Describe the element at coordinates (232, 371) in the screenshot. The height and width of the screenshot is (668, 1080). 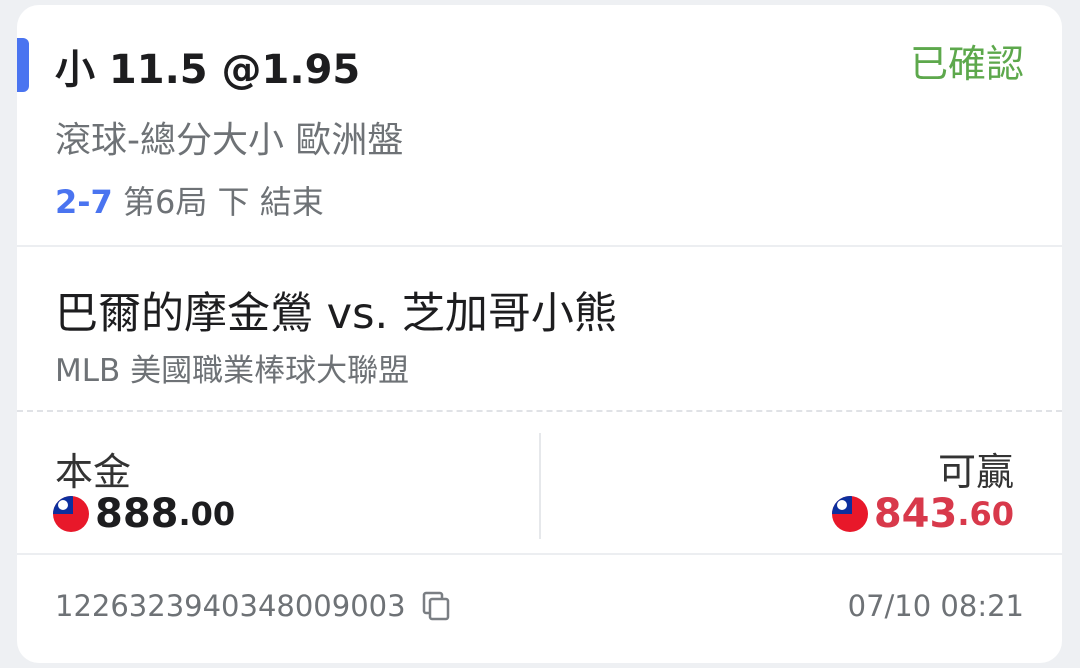
I see `league-name: MLB 美國職業棒球大聯盟` at that location.